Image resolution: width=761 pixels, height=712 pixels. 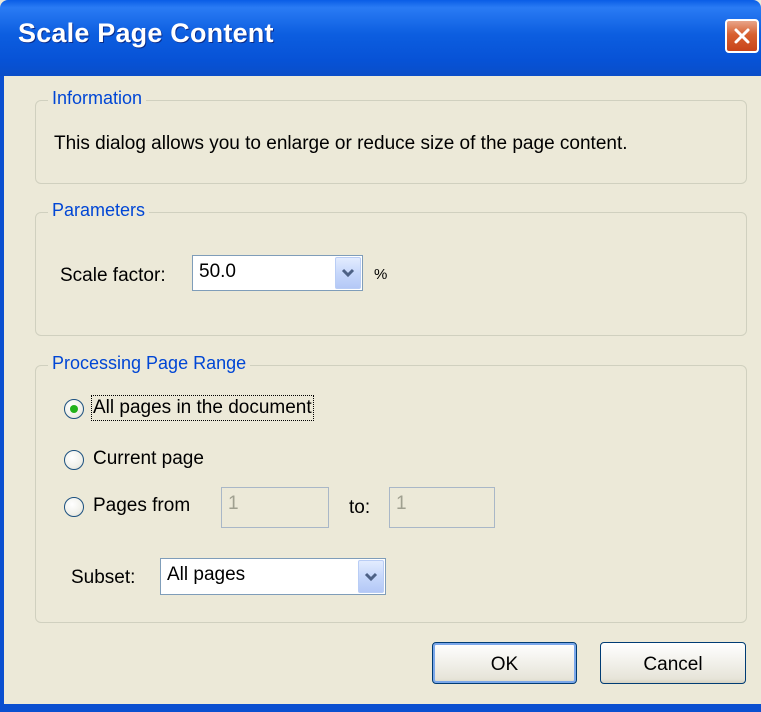 What do you see at coordinates (277, 273) in the screenshot?
I see `scale-factor-combo: 50.0` at bounding box center [277, 273].